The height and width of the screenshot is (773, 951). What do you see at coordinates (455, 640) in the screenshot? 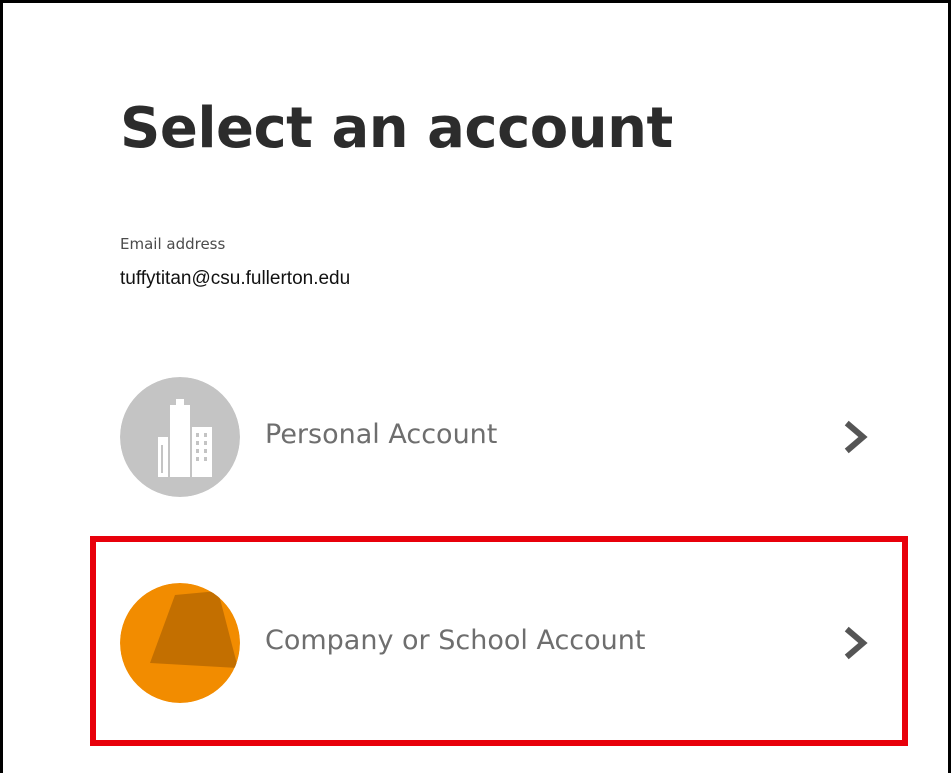
I see `company-school-account-label: Company or School Account` at bounding box center [455, 640].